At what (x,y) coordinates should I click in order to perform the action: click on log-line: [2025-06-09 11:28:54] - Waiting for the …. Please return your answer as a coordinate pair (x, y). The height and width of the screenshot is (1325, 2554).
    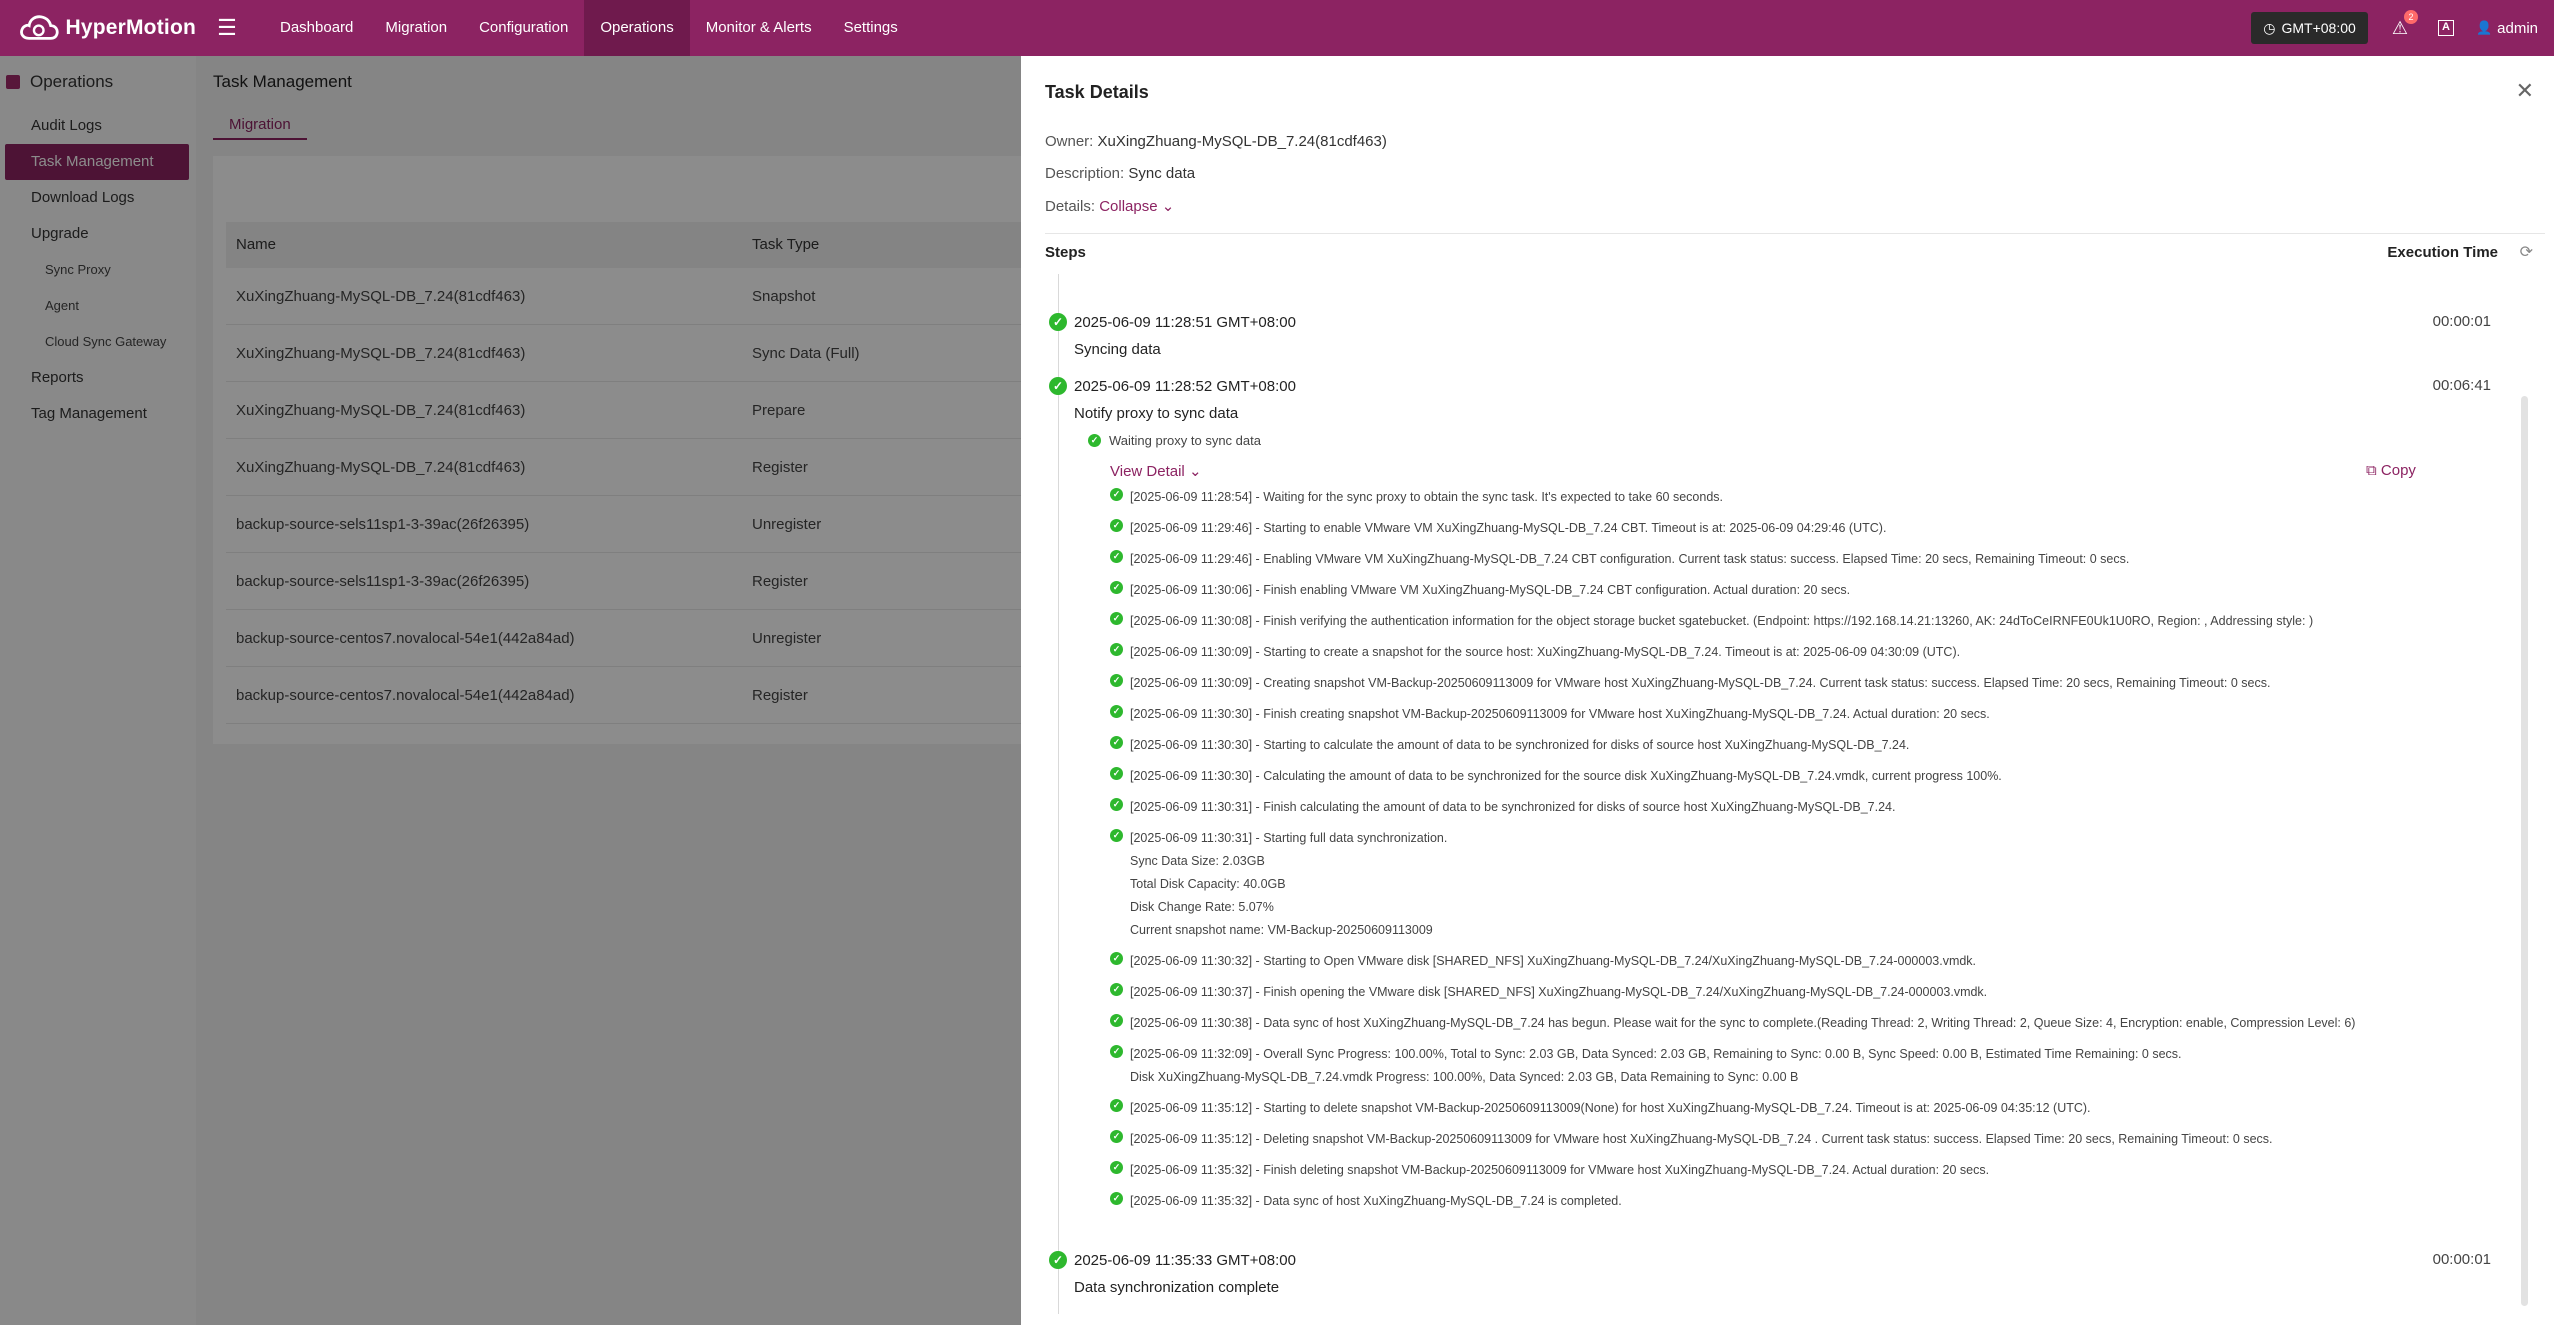
    Looking at the image, I should click on (1426, 497).